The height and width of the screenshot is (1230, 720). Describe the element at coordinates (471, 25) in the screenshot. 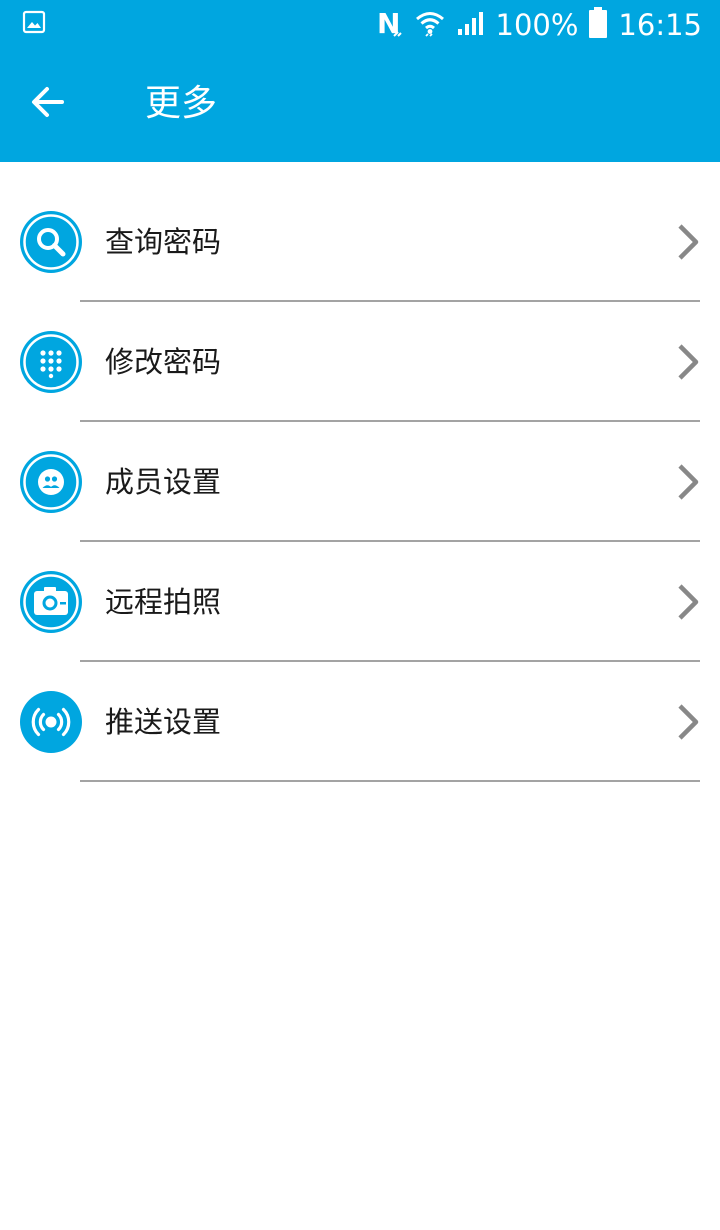

I see `signal-icon` at that location.